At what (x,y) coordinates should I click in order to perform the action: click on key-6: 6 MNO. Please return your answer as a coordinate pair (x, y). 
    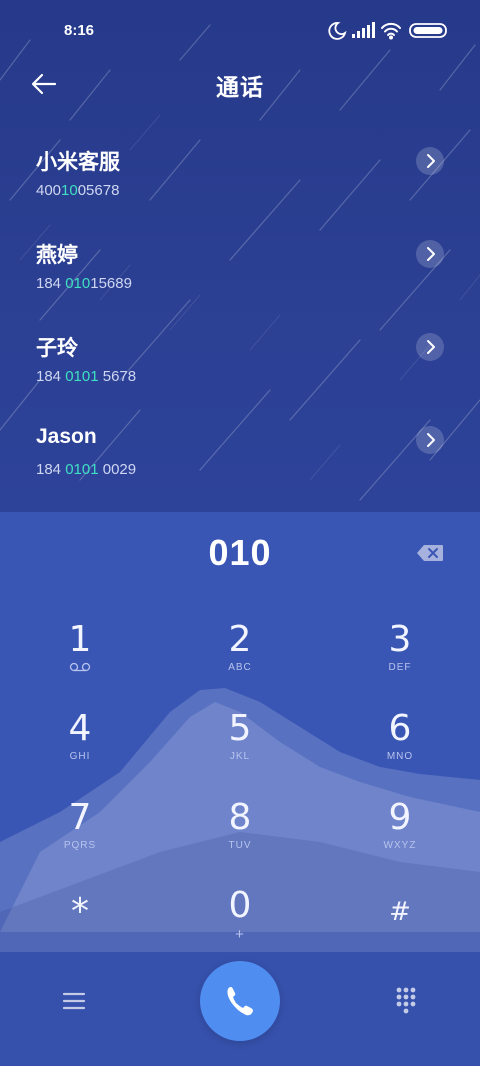
    Looking at the image, I should click on (400, 749).